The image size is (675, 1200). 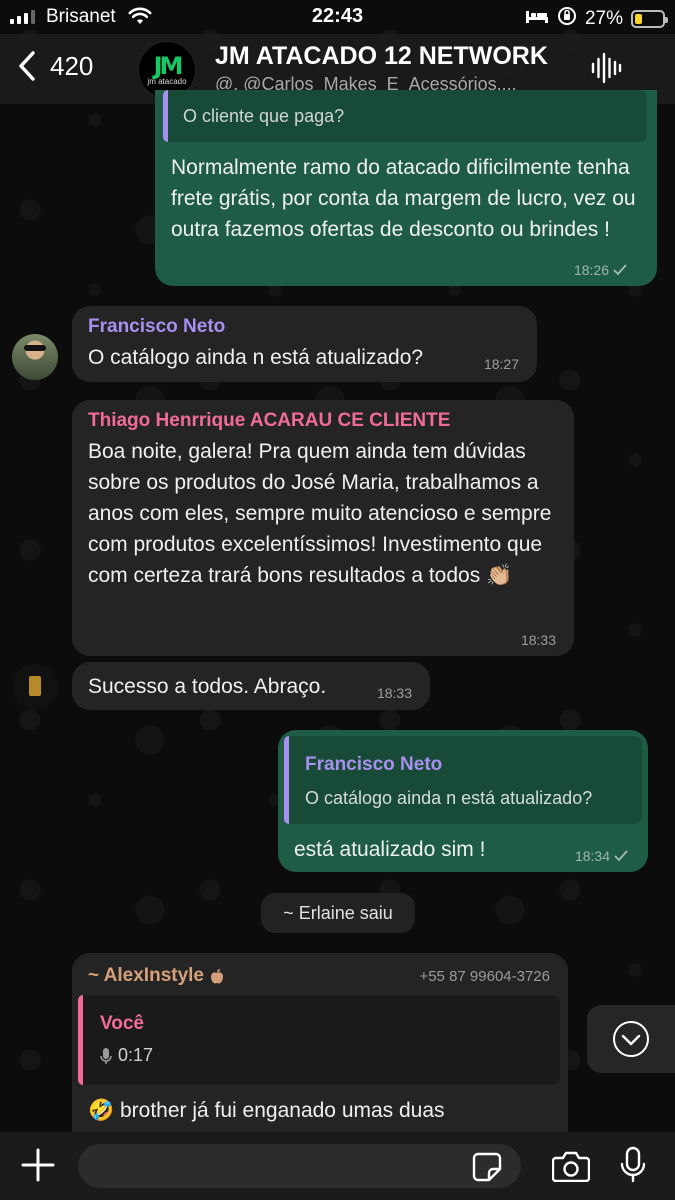 What do you see at coordinates (256, 357) in the screenshot?
I see `message-text: O catálogo ainda n está atualizado?` at bounding box center [256, 357].